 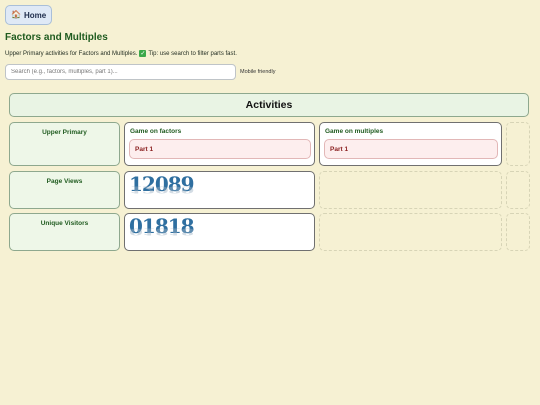 I want to click on home-button: 🏠 Home, so click(x=29, y=15).